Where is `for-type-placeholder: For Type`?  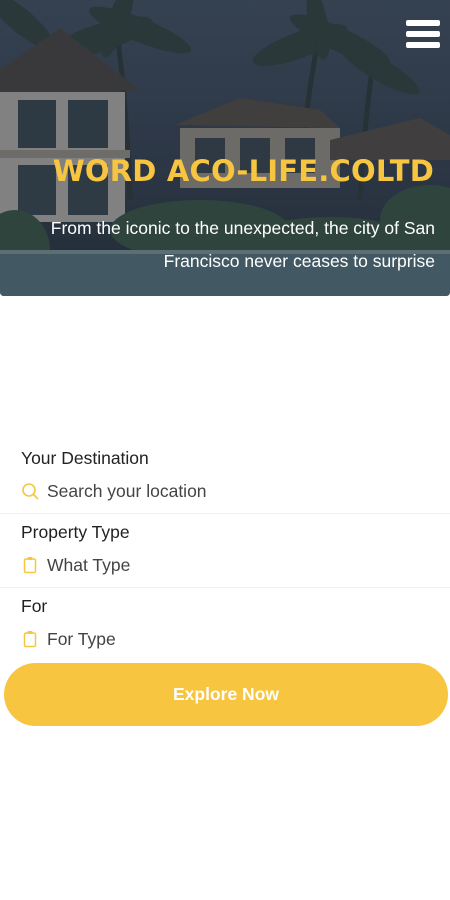 for-type-placeholder: For Type is located at coordinates (81, 638).